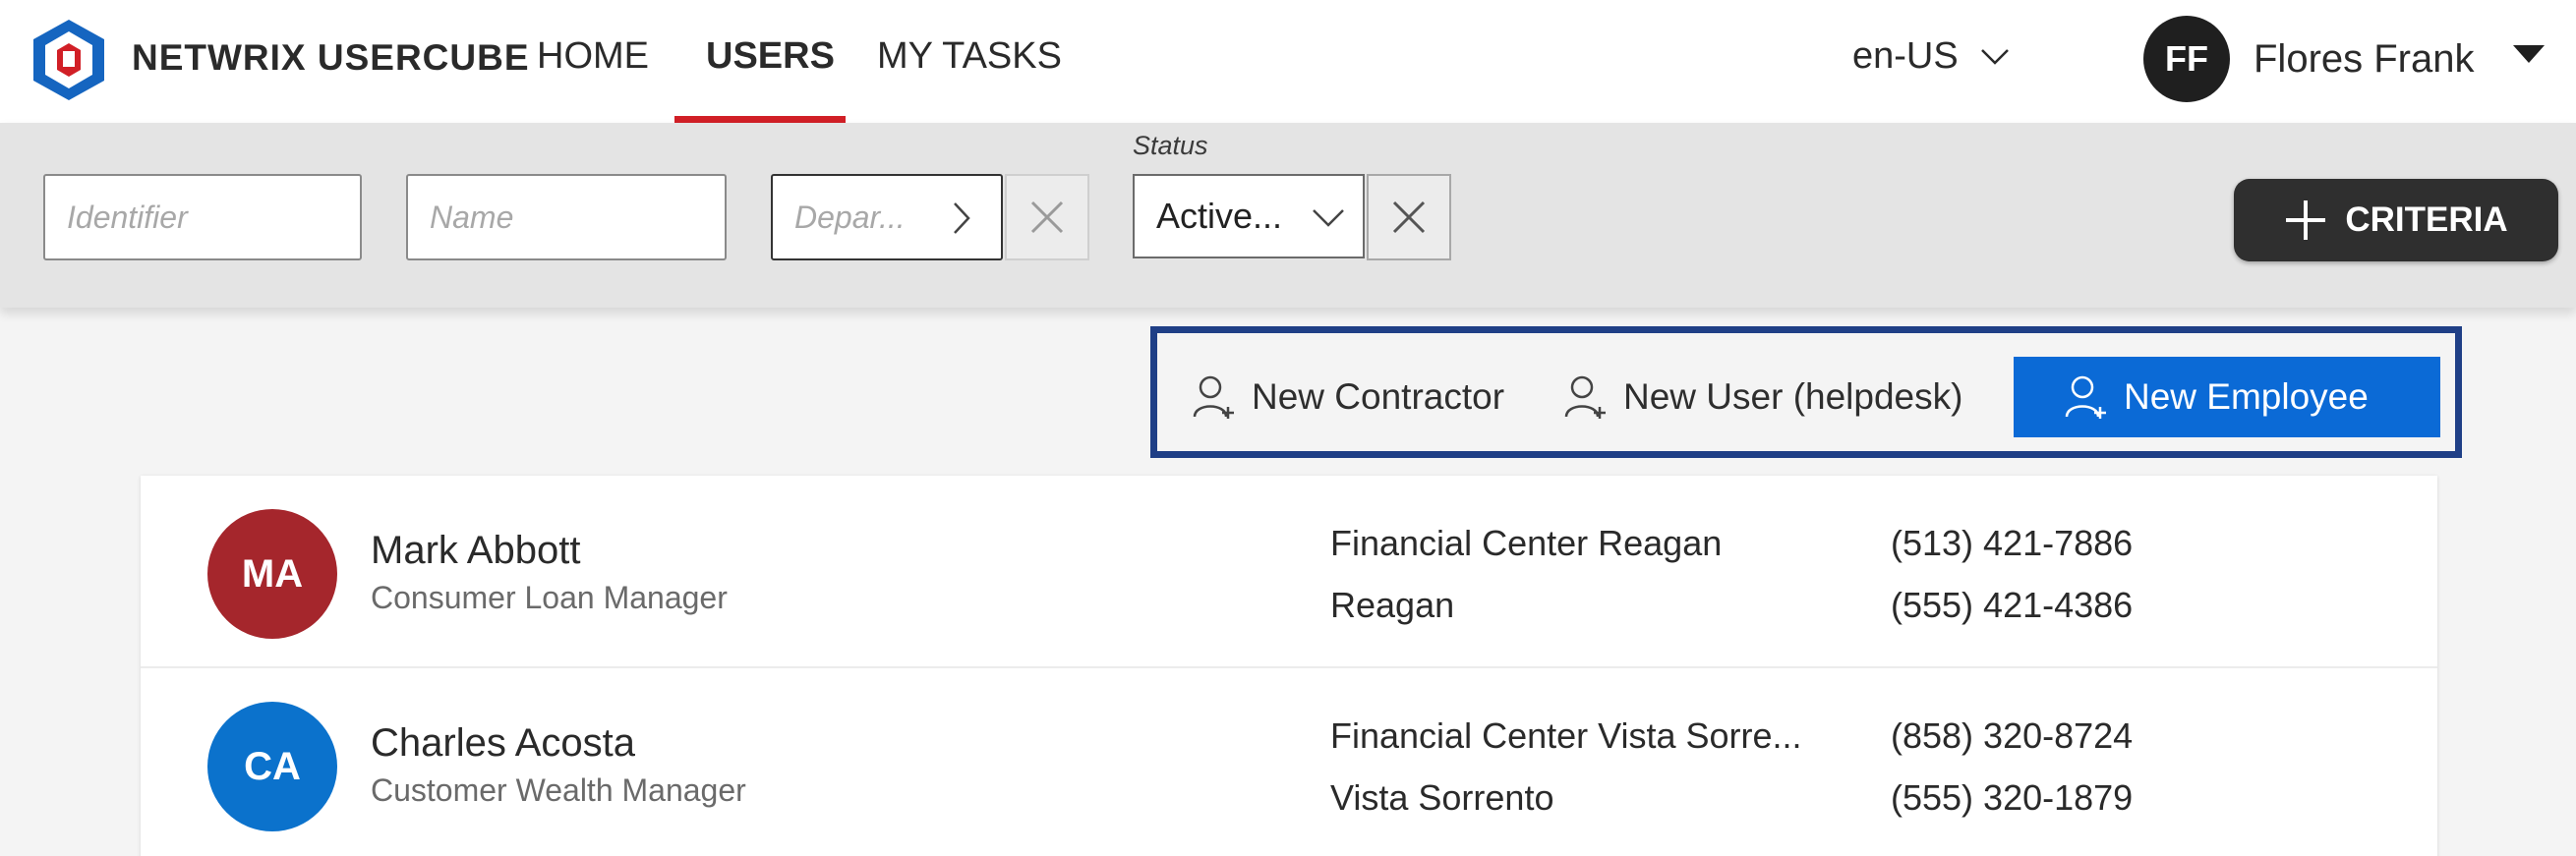 This screenshot has width=2576, height=856. Describe the element at coordinates (331, 57) in the screenshot. I see `brand-name: NETWRIX USERCUBE` at that location.